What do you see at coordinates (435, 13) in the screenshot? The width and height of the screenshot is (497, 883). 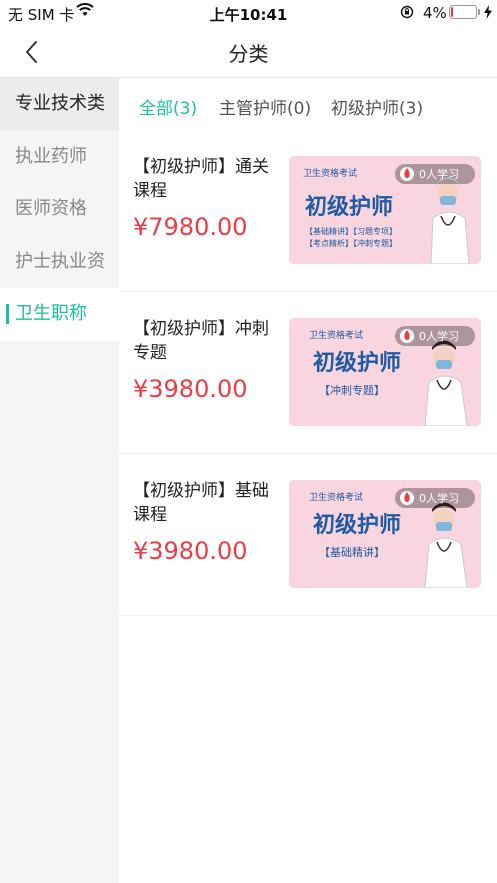 I see `battery-percent: 4%` at bounding box center [435, 13].